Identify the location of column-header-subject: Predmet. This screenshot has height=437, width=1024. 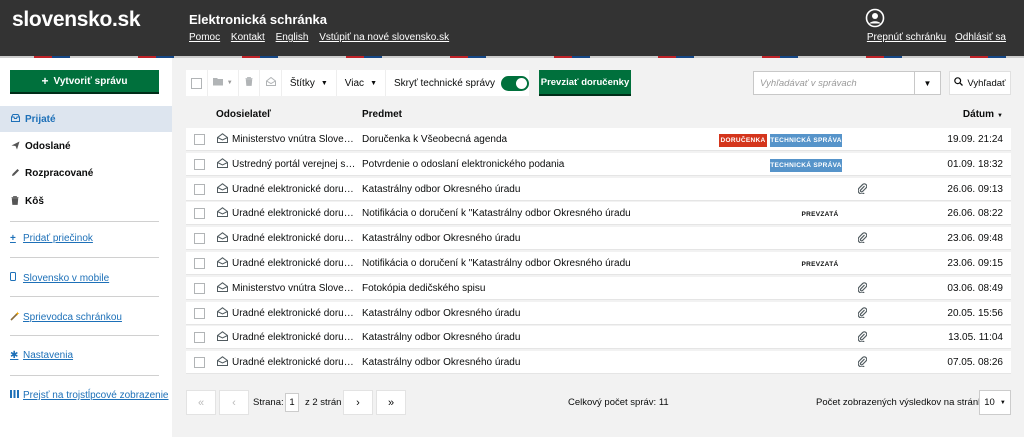
(382, 114).